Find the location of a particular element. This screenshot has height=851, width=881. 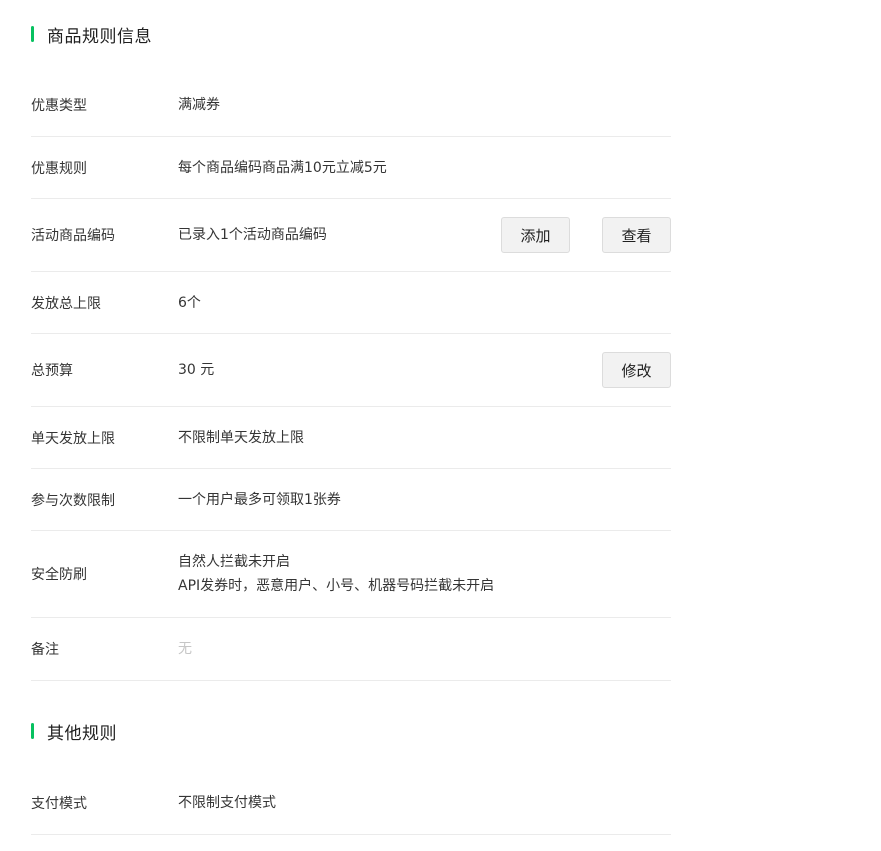

row-discount-rule: 优惠规则 每个商品编码商品满10元立减5元 is located at coordinates (351, 168).